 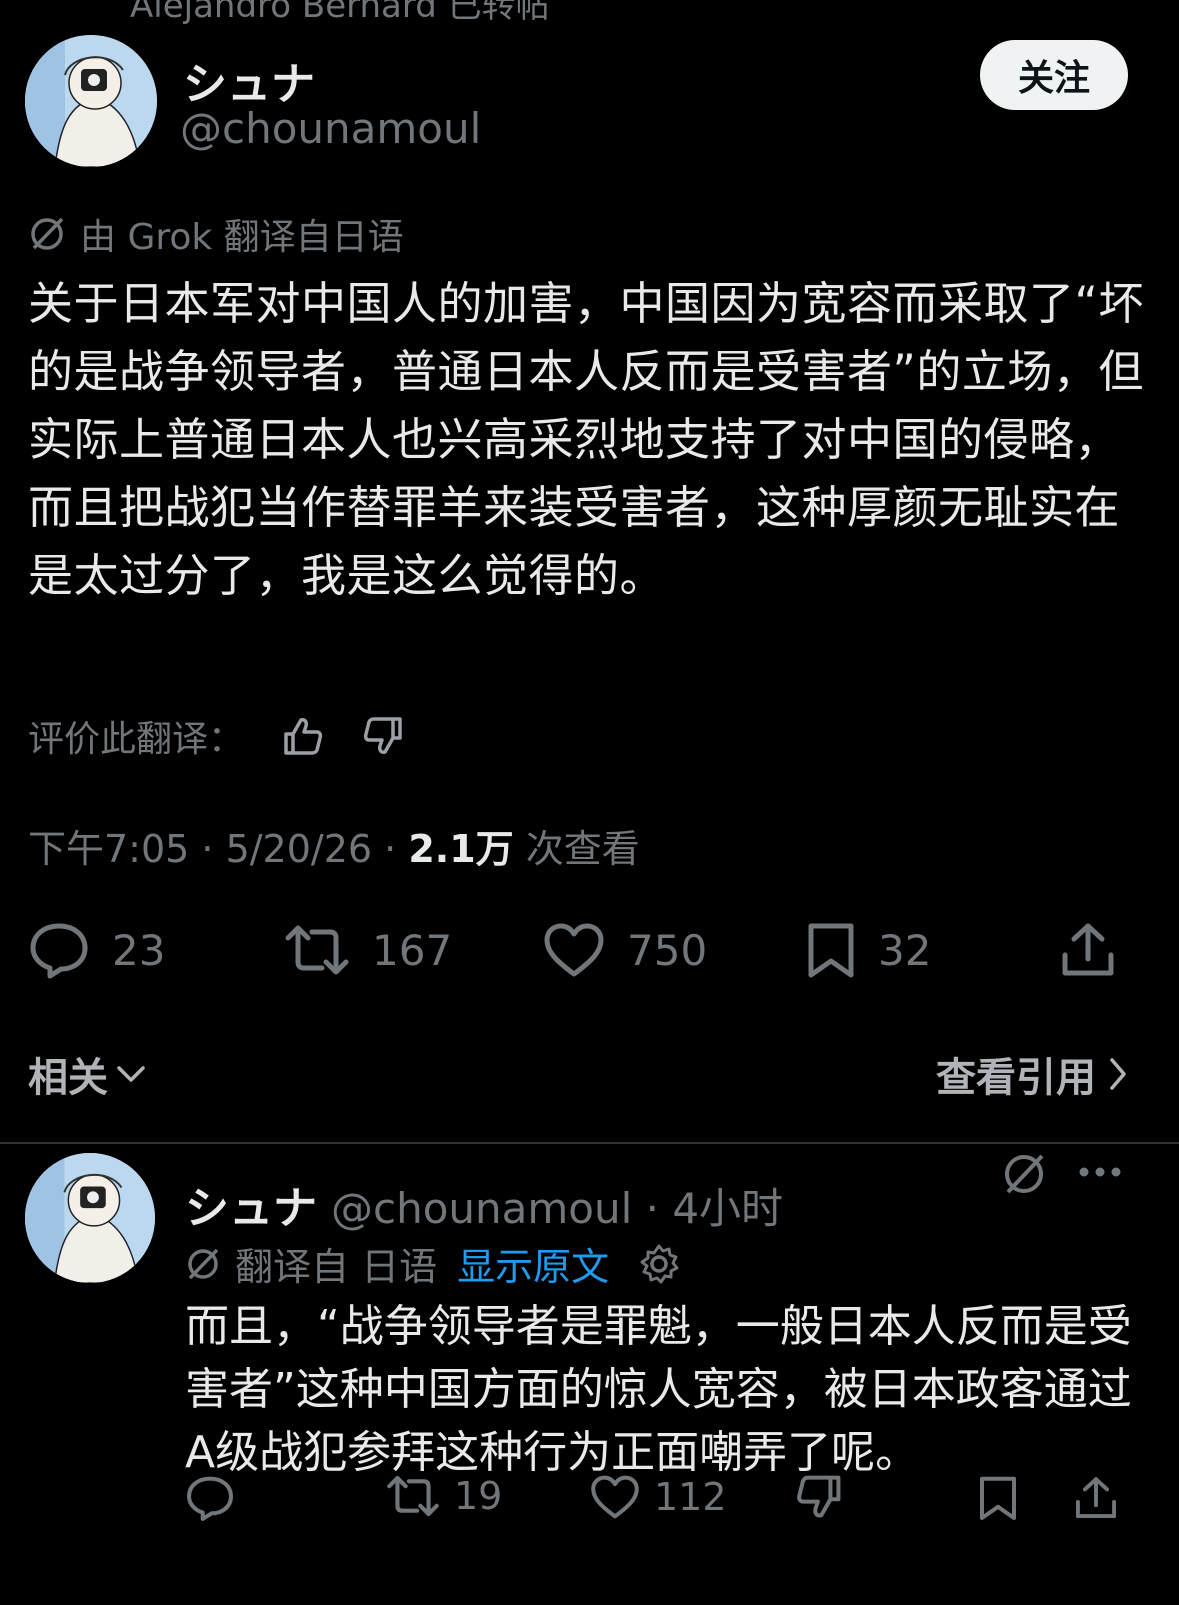 What do you see at coordinates (251, 1204) in the screenshot?
I see `reply-display-name: シュナ` at bounding box center [251, 1204].